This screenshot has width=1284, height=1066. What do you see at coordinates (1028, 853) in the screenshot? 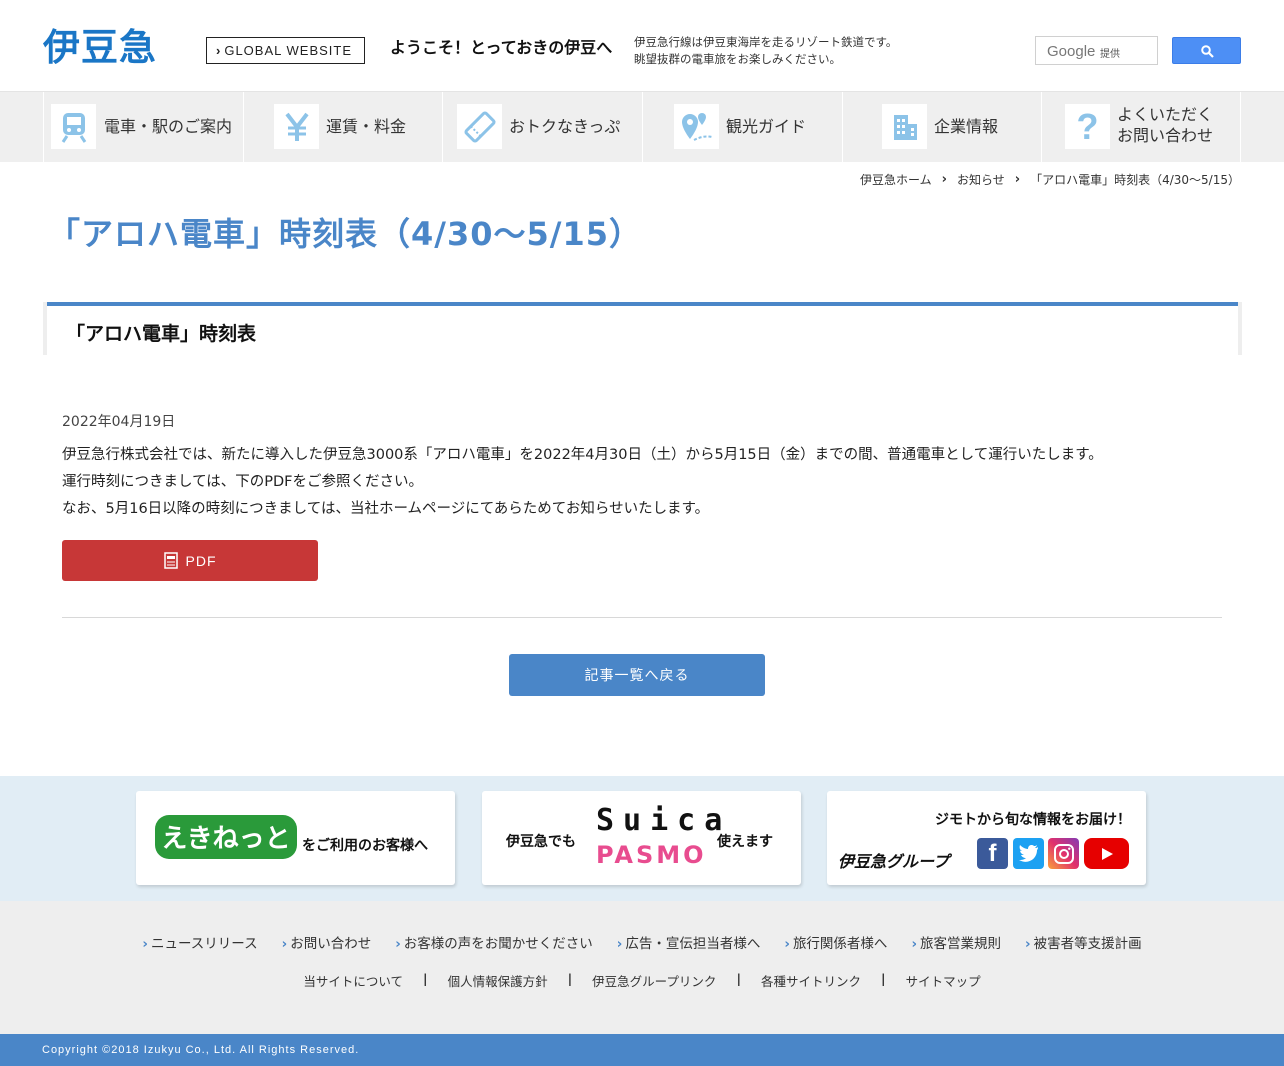
I see `twitter-icon` at bounding box center [1028, 853].